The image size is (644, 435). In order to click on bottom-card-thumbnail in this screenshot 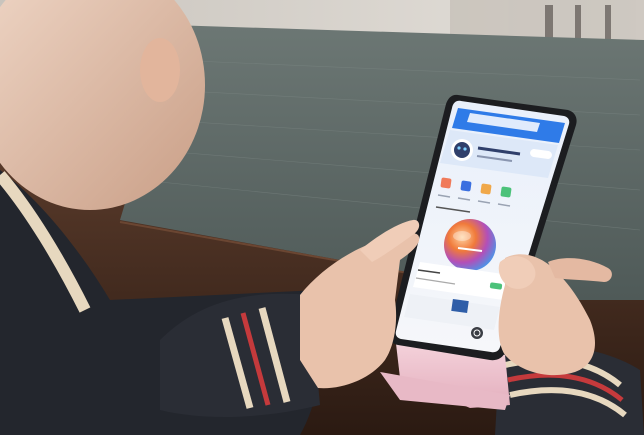, I will do `click(460, 306)`.